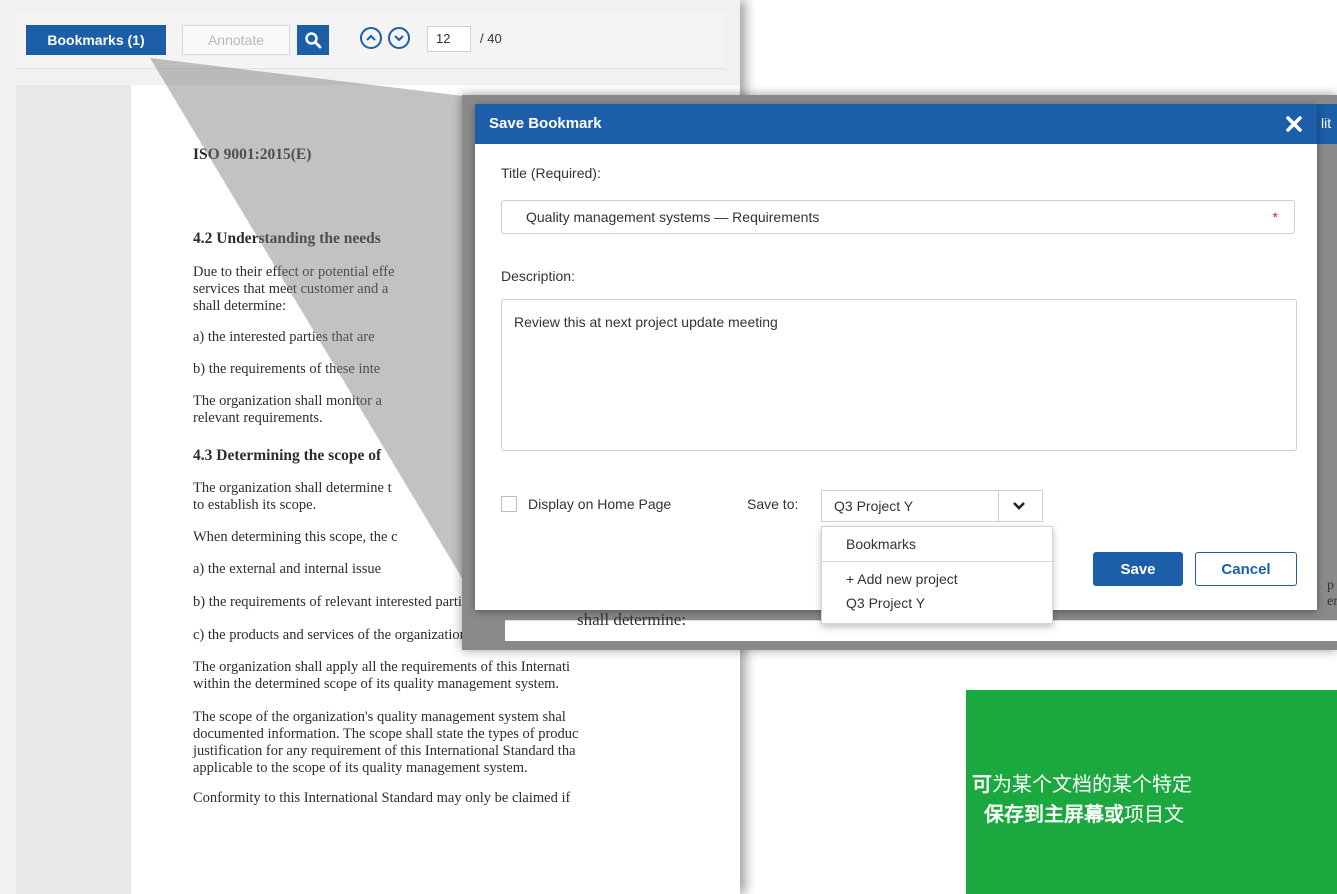  Describe the element at coordinates (885, 603) in the screenshot. I see `dropdown-option-q3-project-y: Q3 Project Y` at that location.